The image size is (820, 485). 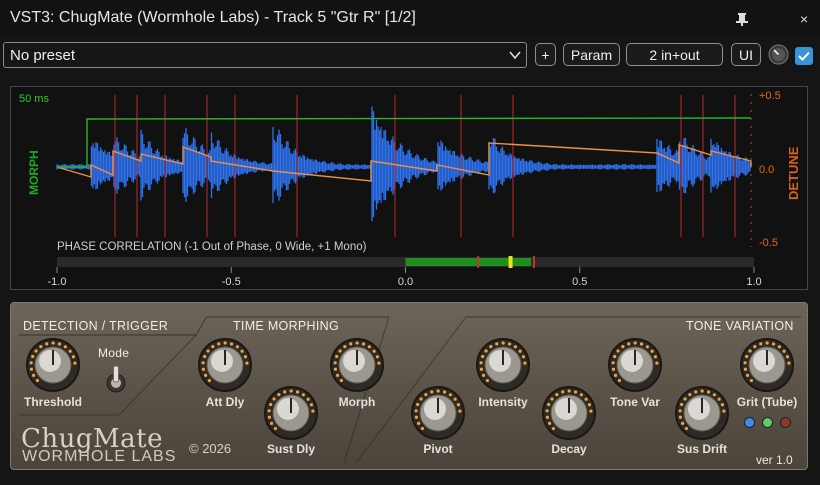 I want to click on sus-drift-label: Sus Drift, so click(x=701, y=449).